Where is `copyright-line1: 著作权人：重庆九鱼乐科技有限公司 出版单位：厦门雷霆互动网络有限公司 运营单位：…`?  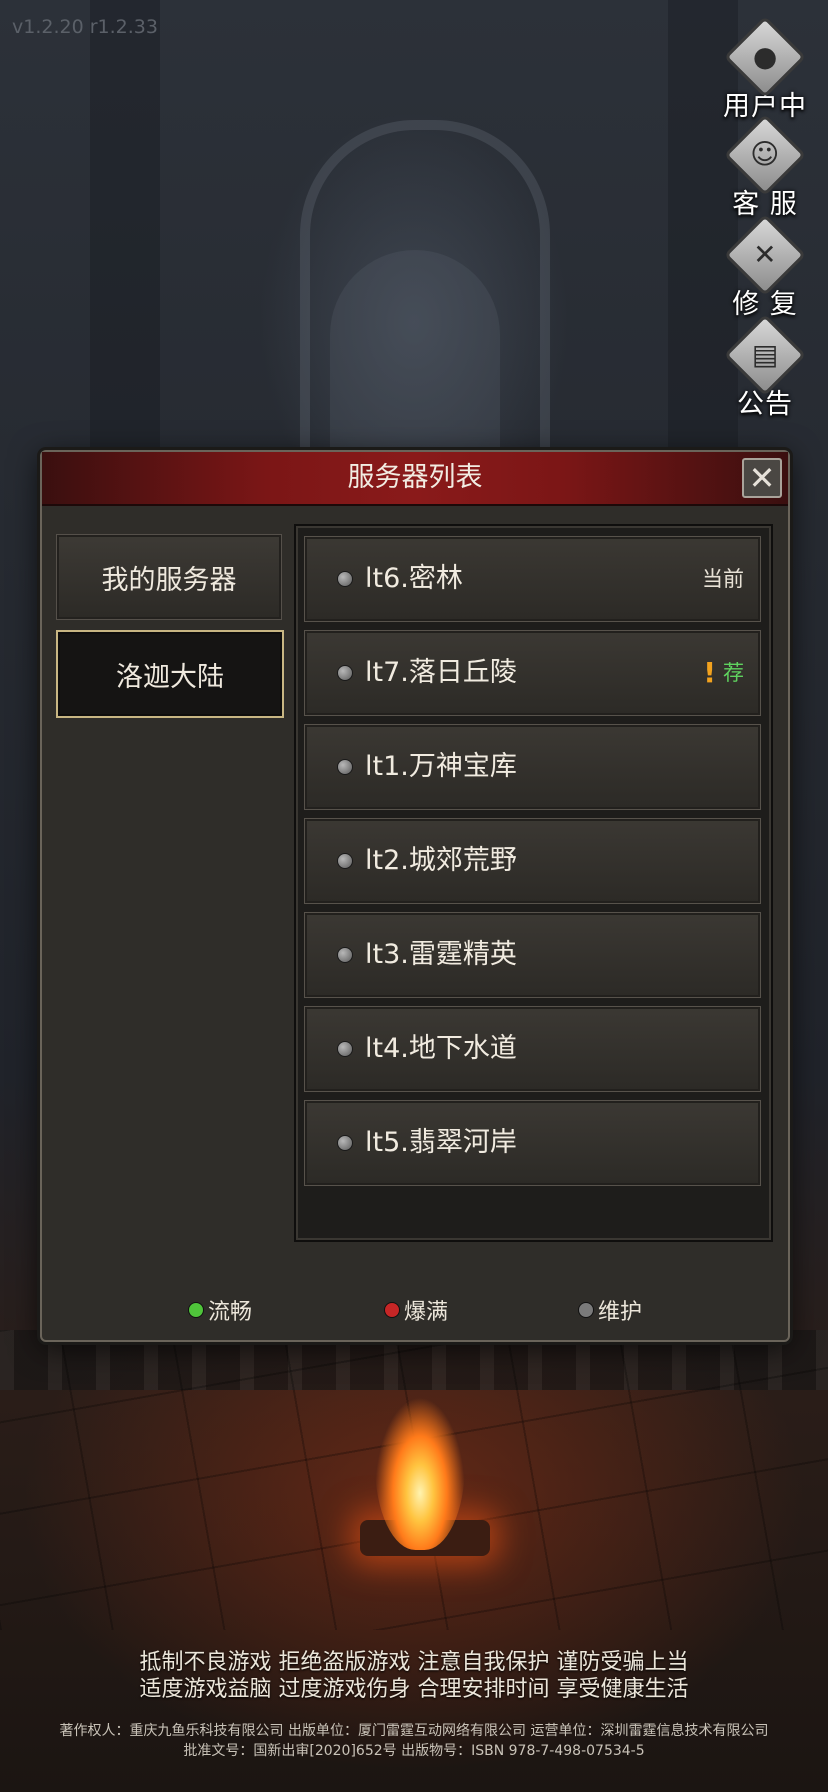
copyright-line1: 著作权人：重庆九鱼乐科技有限公司 出版单位：厦门雷霆互动网络有限公司 运营单位：… is located at coordinates (414, 1731).